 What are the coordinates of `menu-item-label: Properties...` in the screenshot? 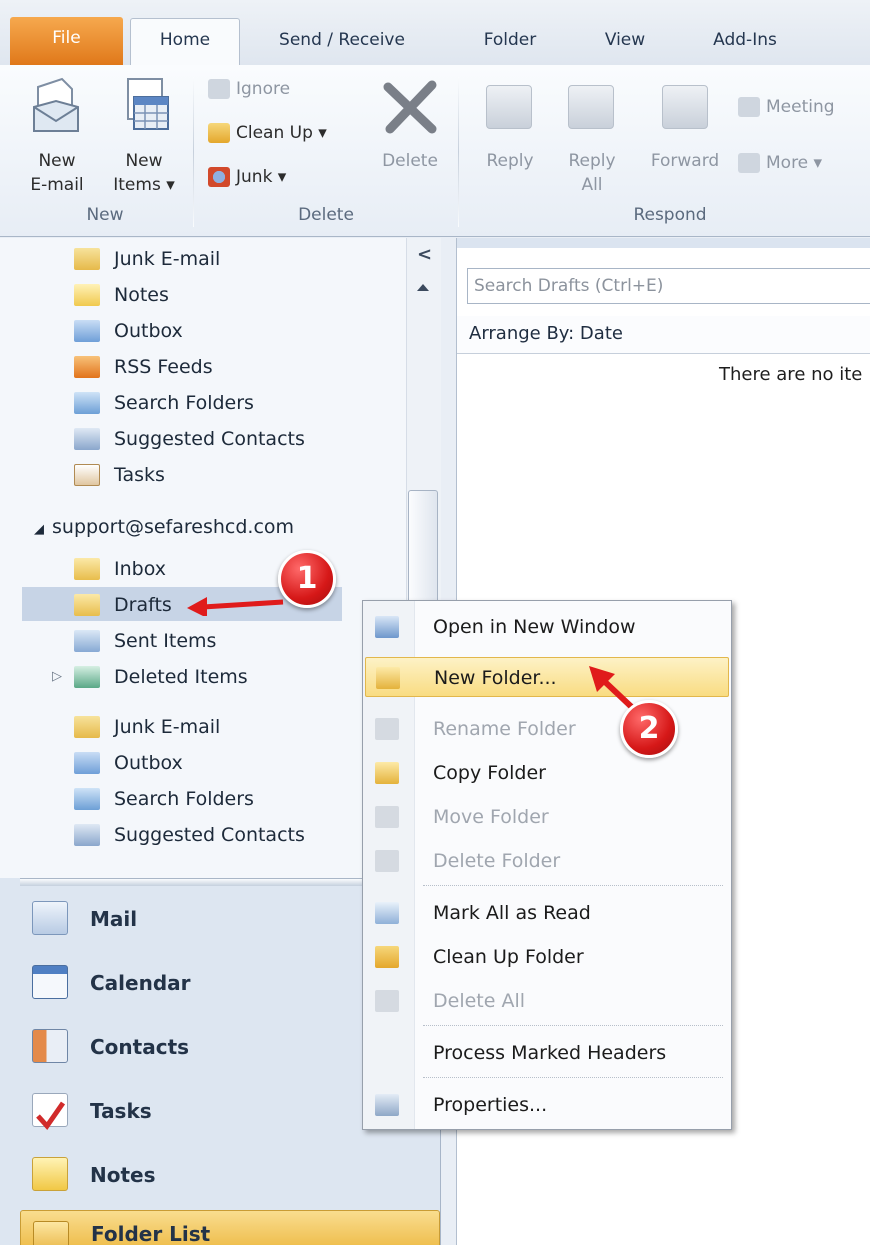 It's located at (490, 1105).